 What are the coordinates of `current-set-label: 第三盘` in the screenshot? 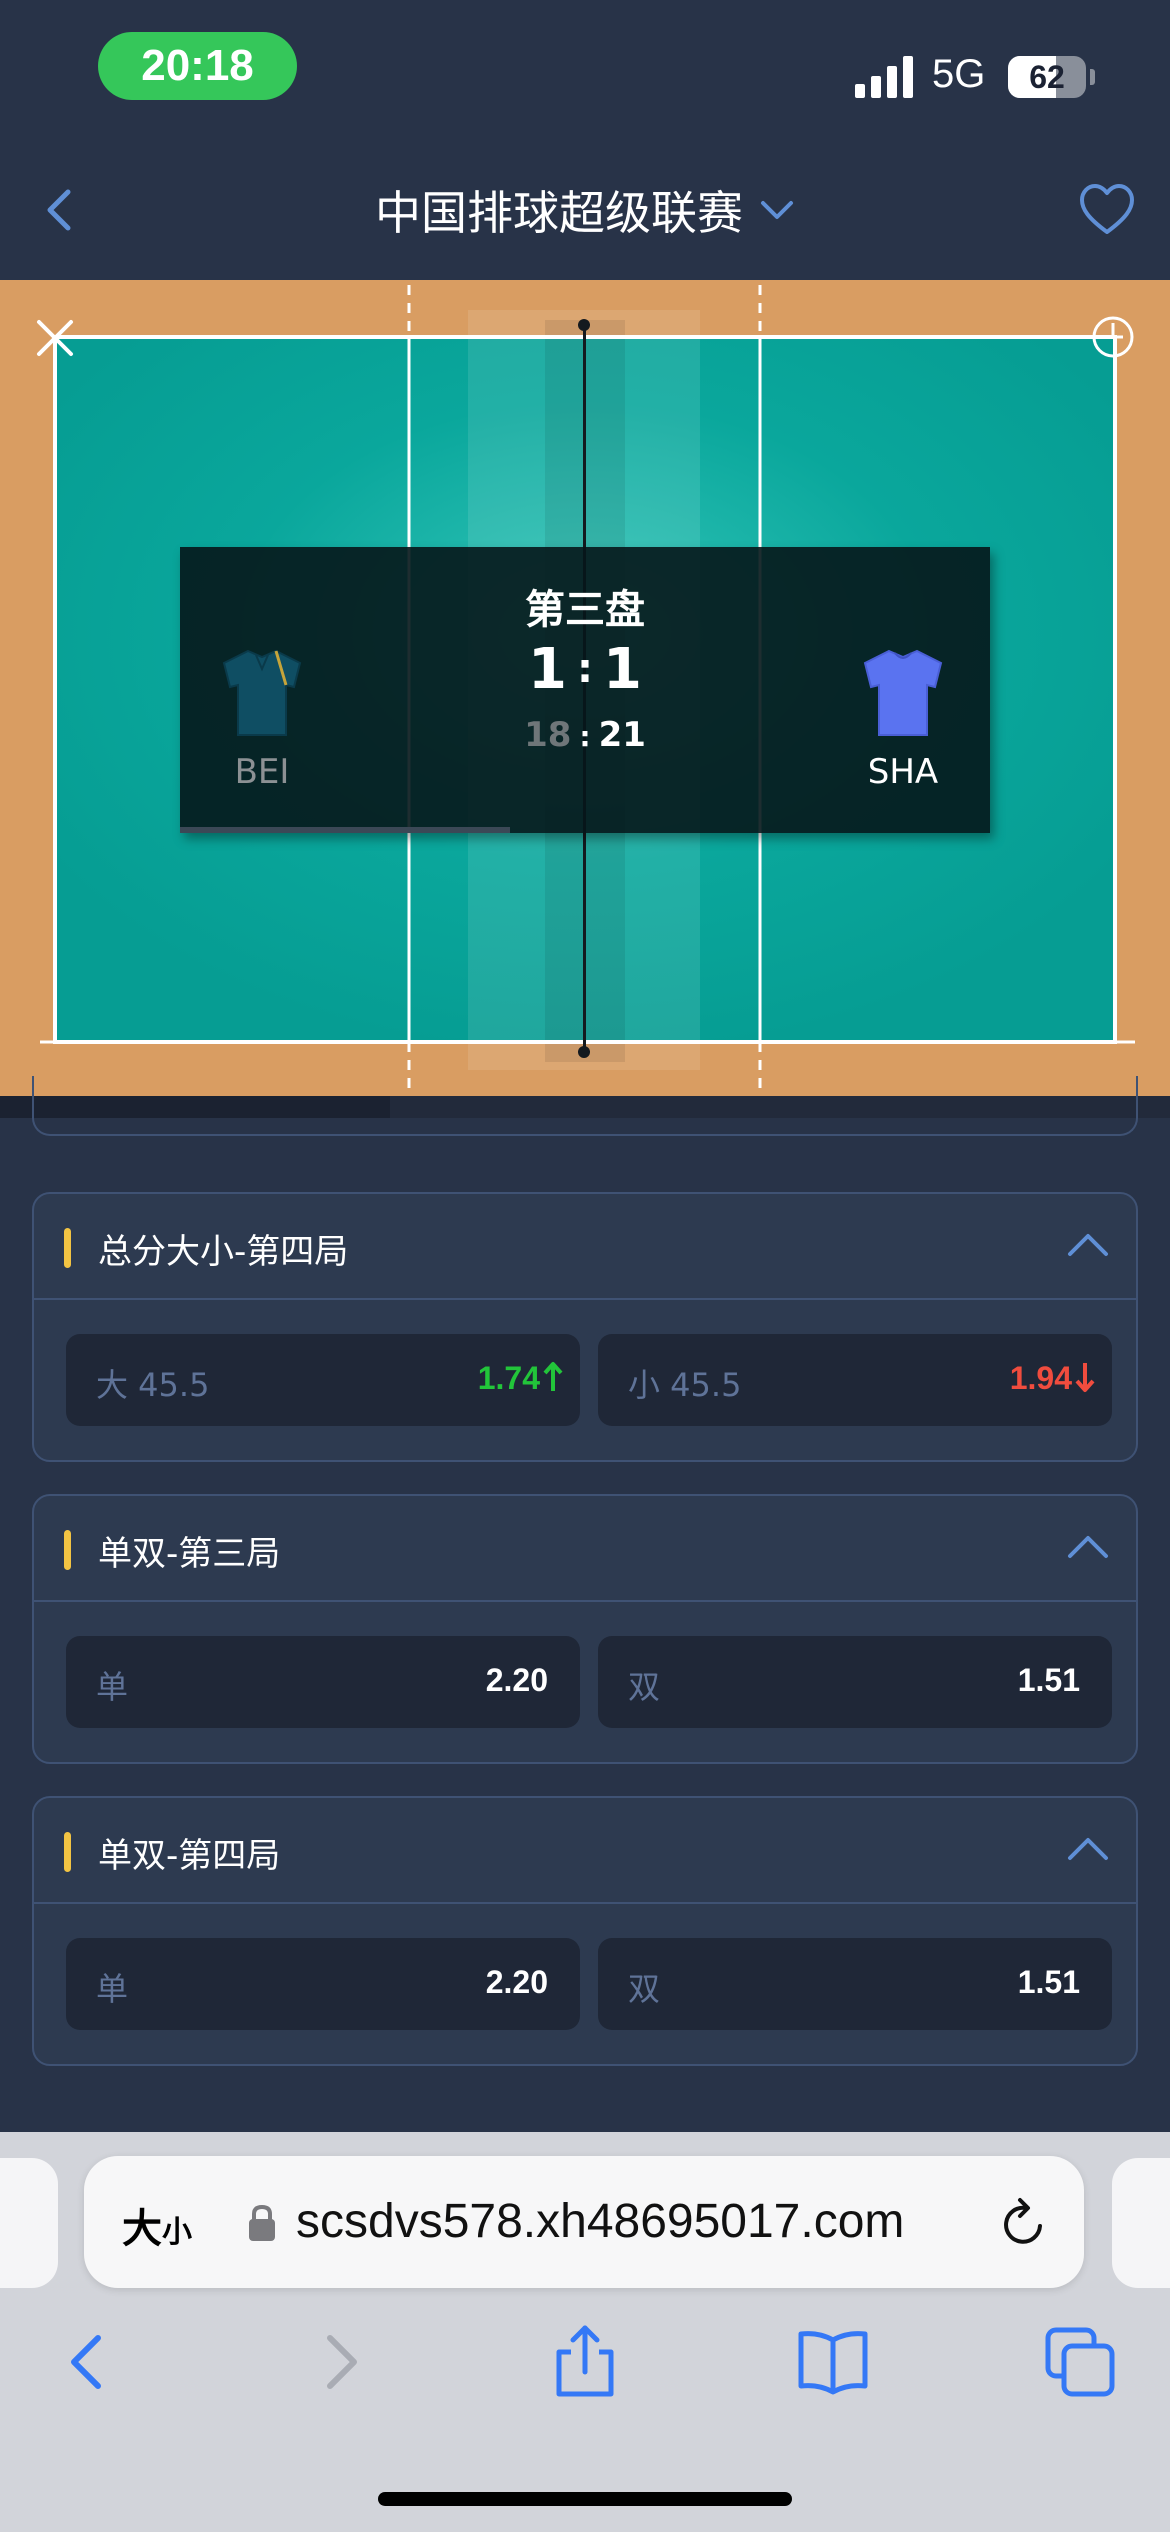 It's located at (585, 610).